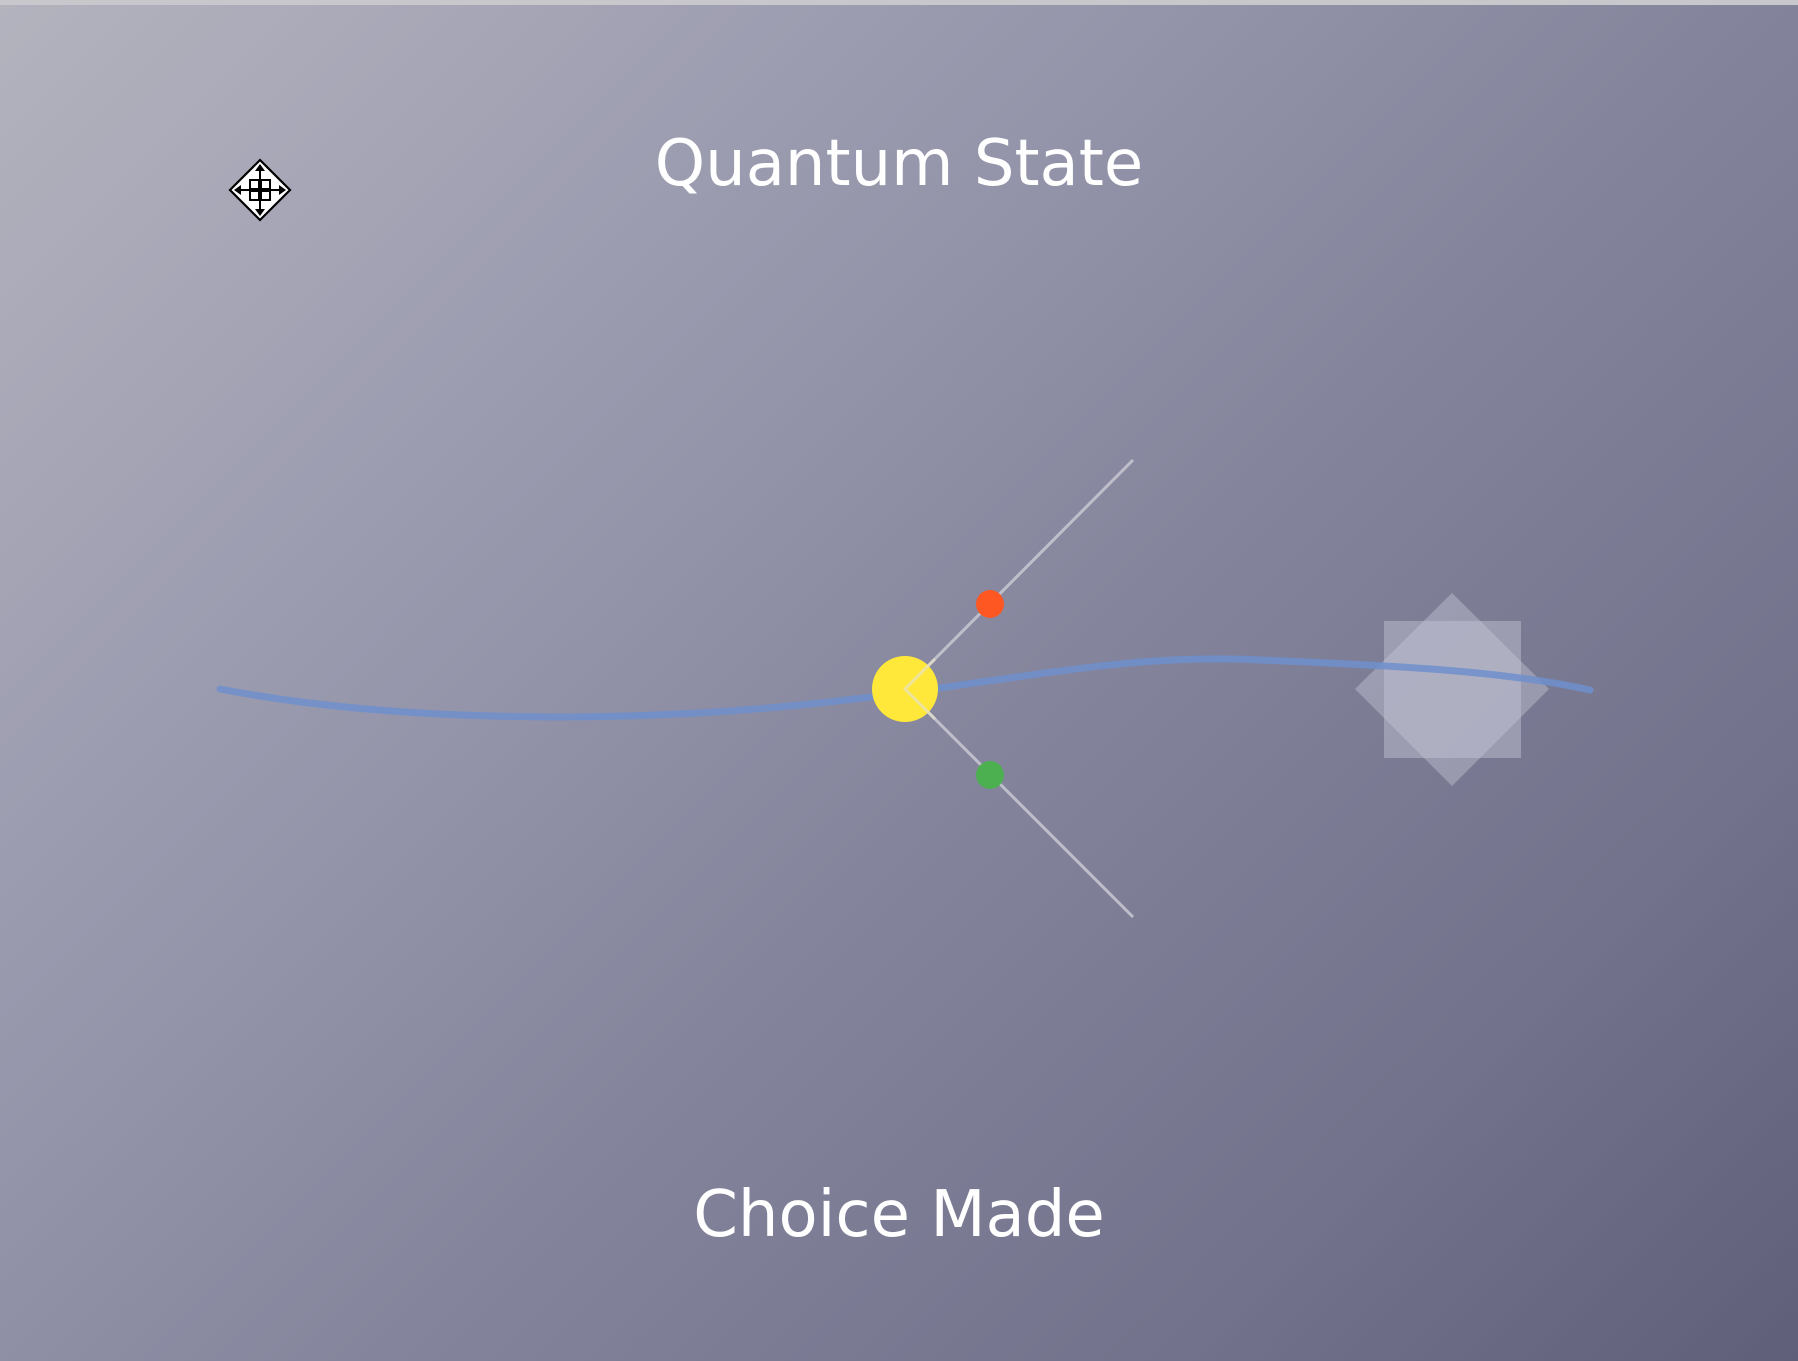 Image resolution: width=1798 pixels, height=1361 pixels. I want to click on branch-line-upper, so click(1019, 574).